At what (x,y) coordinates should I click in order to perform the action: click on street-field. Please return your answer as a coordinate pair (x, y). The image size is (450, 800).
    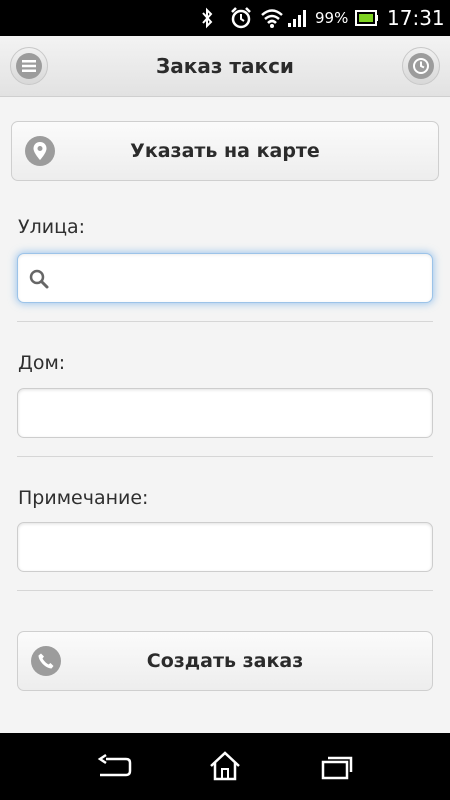
    Looking at the image, I should click on (225, 278).